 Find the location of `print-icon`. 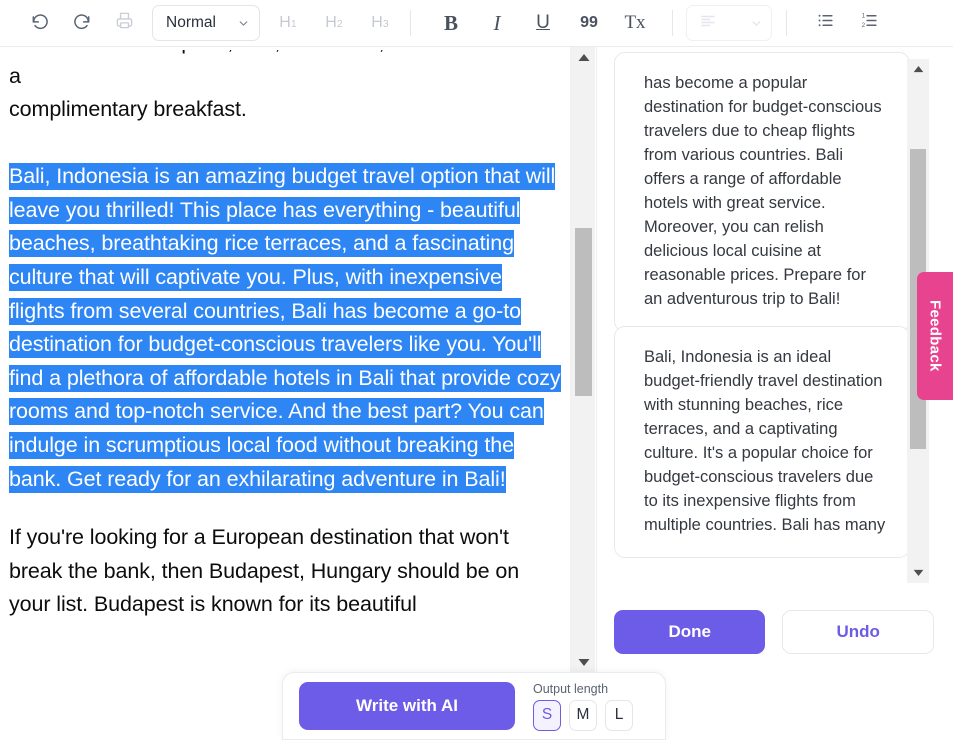

print-icon is located at coordinates (124, 23).